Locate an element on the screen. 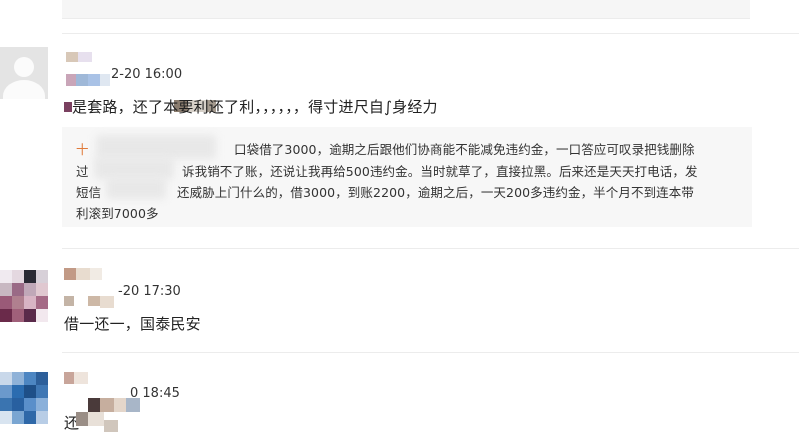 This screenshot has width=799, height=447. quote-line-prefix: 过 is located at coordinates (82, 171).